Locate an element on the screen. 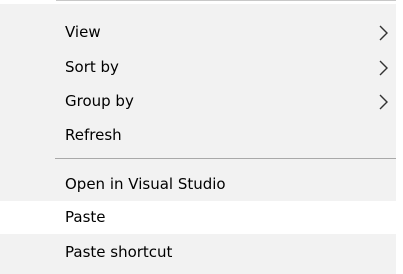  menu-item-sort-by: Sort by is located at coordinates (198, 67).